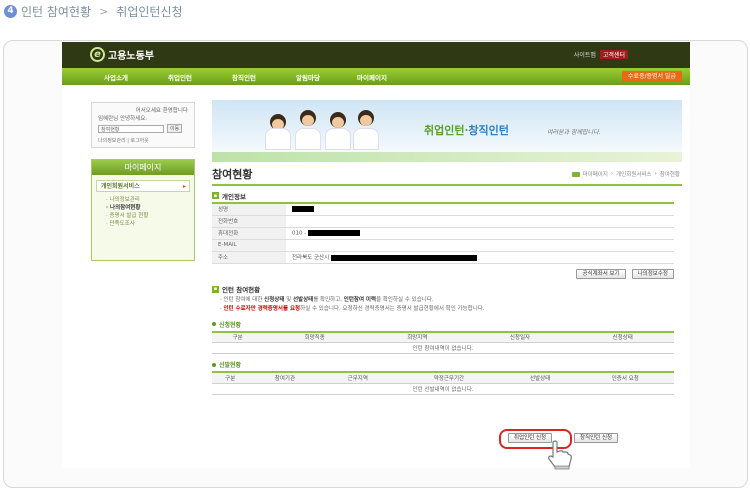 This screenshot has height=498, width=750. I want to click on nav-item-notice: 알림마당, so click(308, 77).